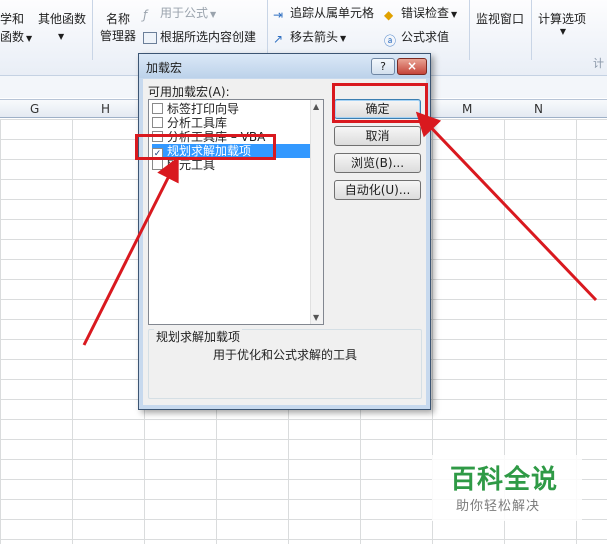 The image size is (607, 544). What do you see at coordinates (504, 480) in the screenshot?
I see `watermark-title: 百科全说` at bounding box center [504, 480].